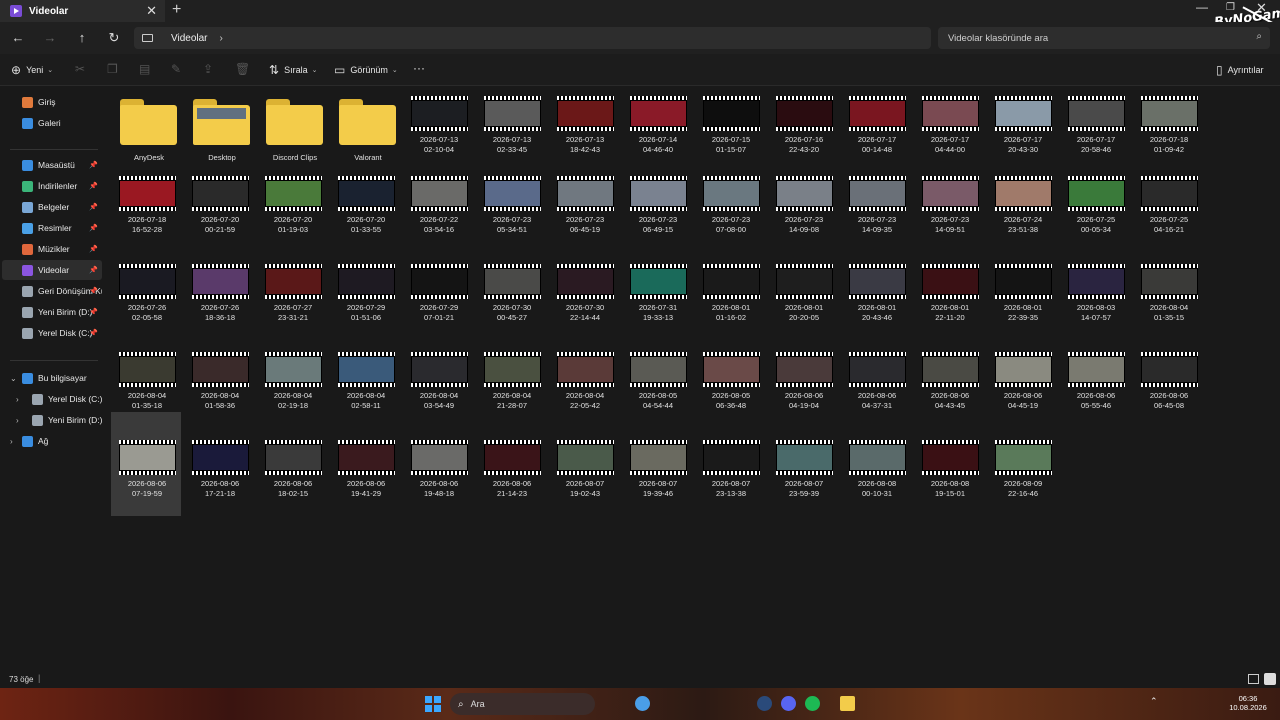 This screenshot has width=1280, height=720. I want to click on taskbar-clock: 06:36 10.08.2026, so click(1248, 703).